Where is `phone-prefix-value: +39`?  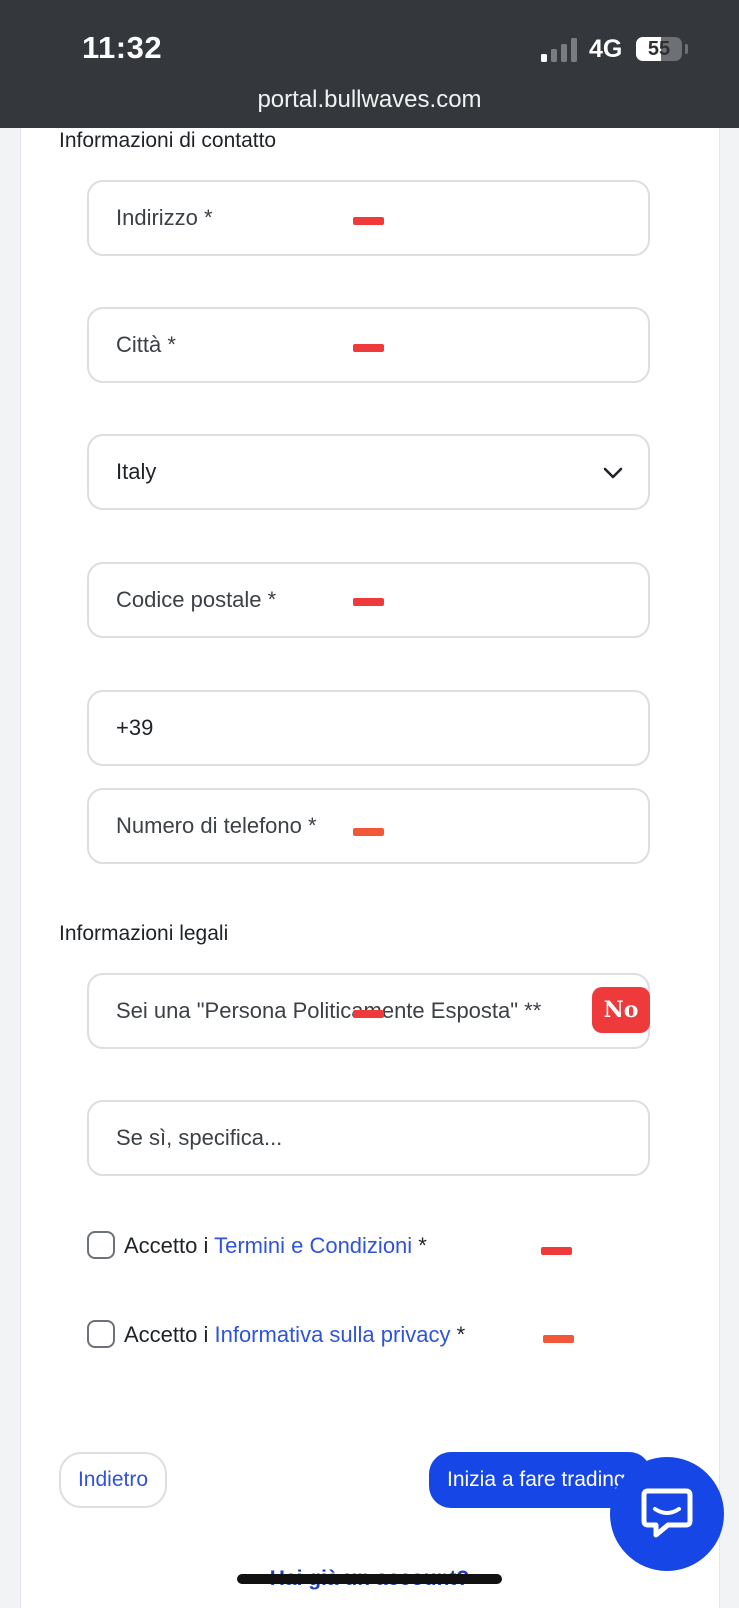
phone-prefix-value: +39 is located at coordinates (135, 727).